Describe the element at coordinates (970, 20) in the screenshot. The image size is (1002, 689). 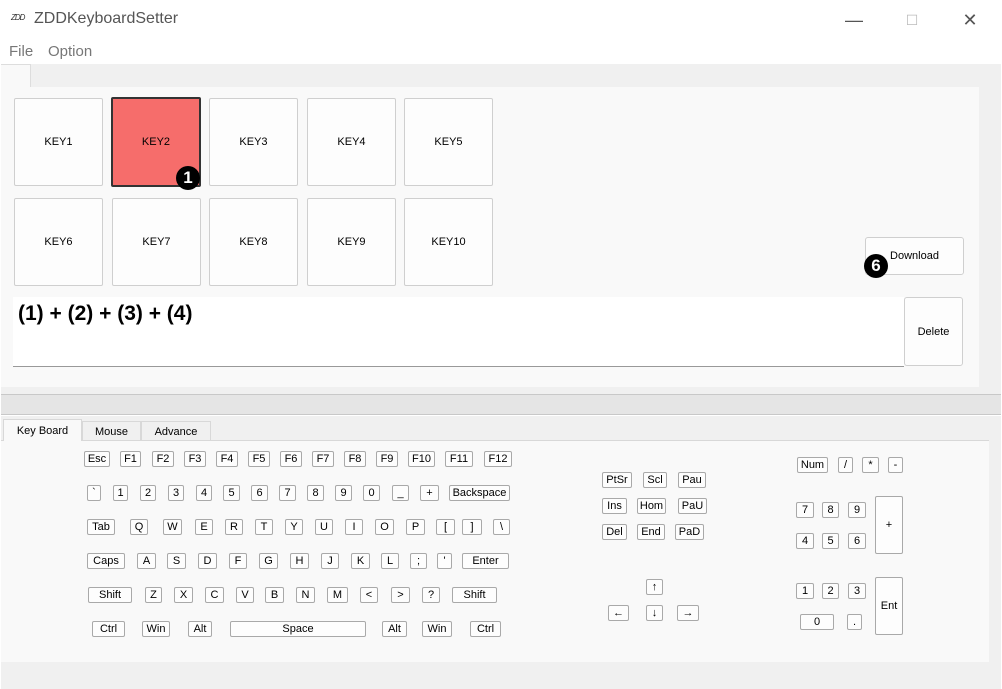
I see `close-button: ✕` at that location.